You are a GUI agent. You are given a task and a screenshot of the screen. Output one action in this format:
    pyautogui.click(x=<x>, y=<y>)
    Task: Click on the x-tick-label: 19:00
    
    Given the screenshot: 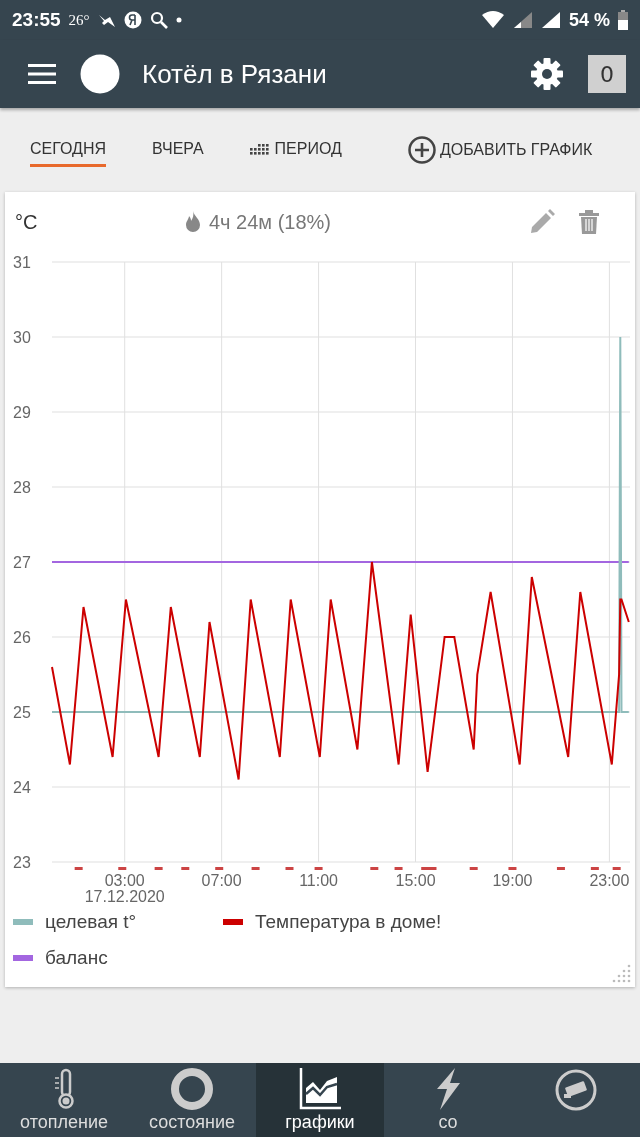 What is the action you would take?
    pyautogui.click(x=512, y=880)
    